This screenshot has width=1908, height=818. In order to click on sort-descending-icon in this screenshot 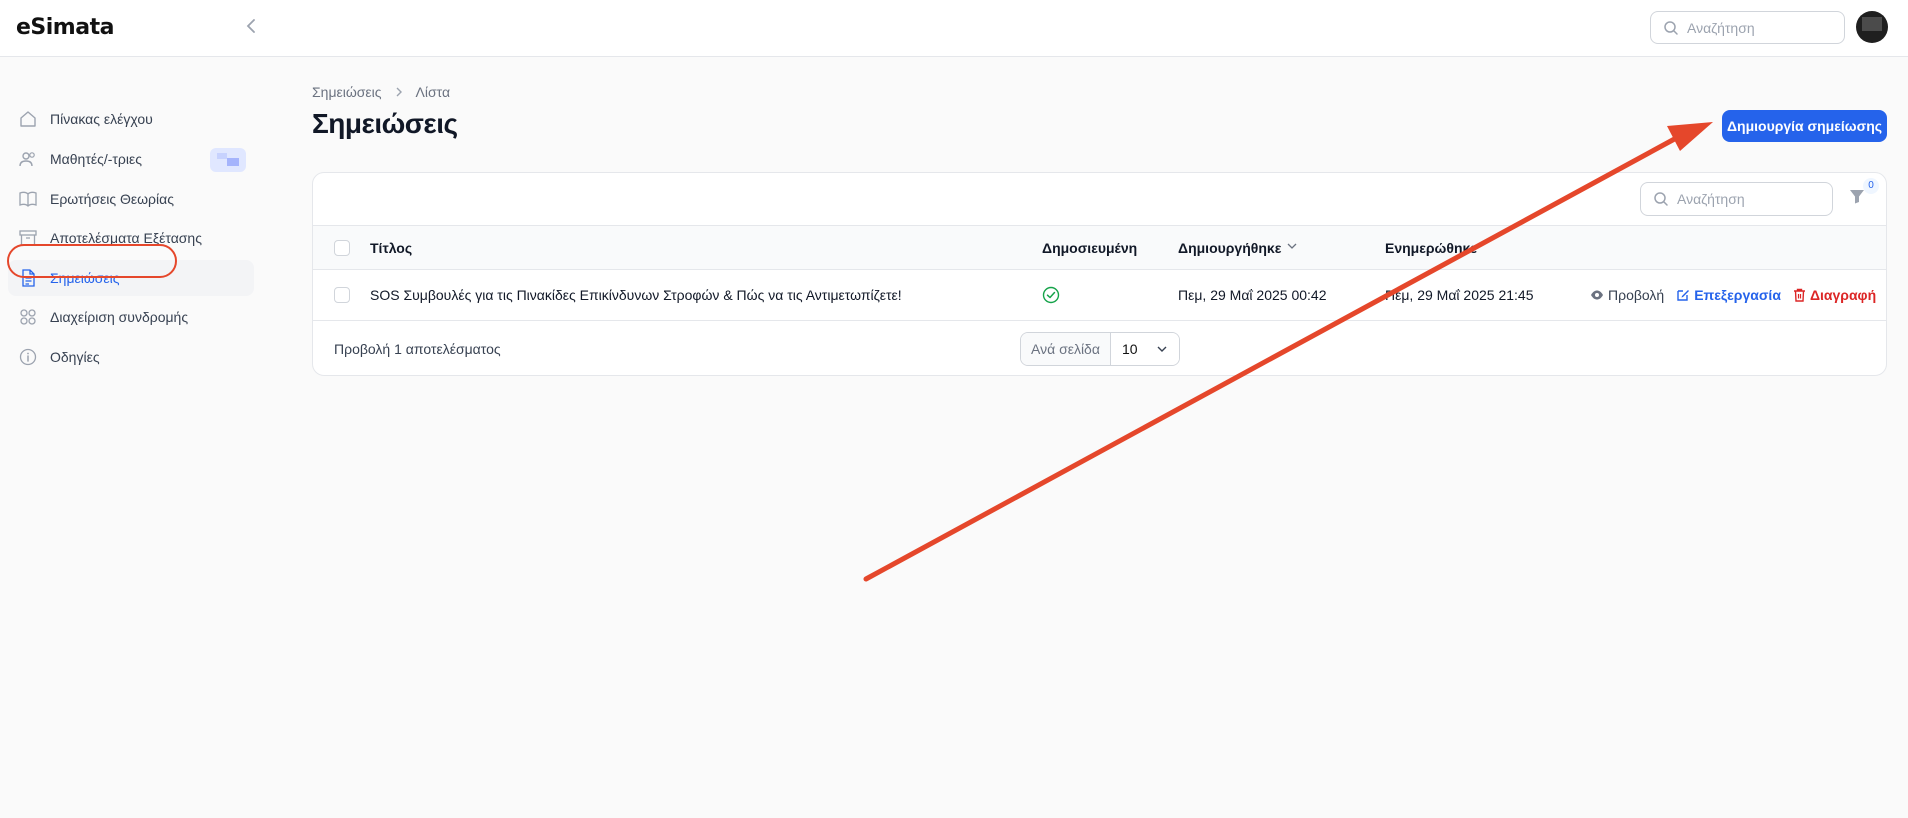, I will do `click(1292, 247)`.